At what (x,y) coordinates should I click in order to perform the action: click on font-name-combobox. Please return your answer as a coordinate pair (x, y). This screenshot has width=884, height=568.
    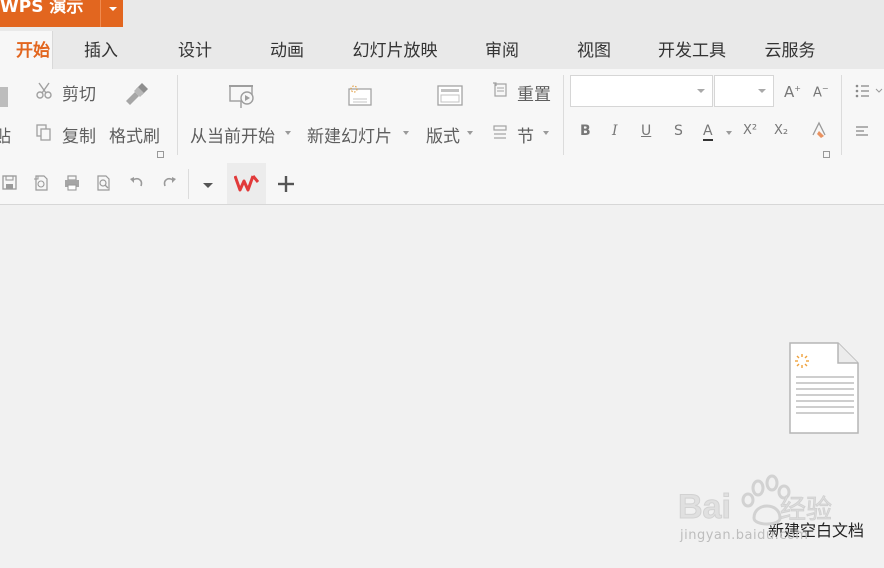
    Looking at the image, I should click on (641, 91).